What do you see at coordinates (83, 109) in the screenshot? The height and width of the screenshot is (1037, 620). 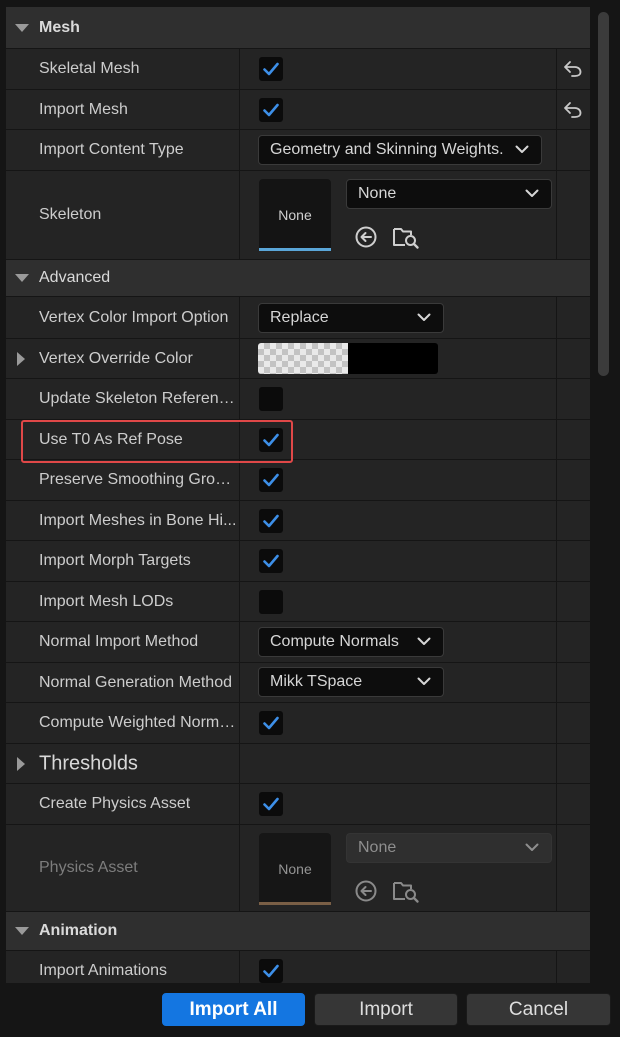 I see `import-mesh-label: Import Mesh` at bounding box center [83, 109].